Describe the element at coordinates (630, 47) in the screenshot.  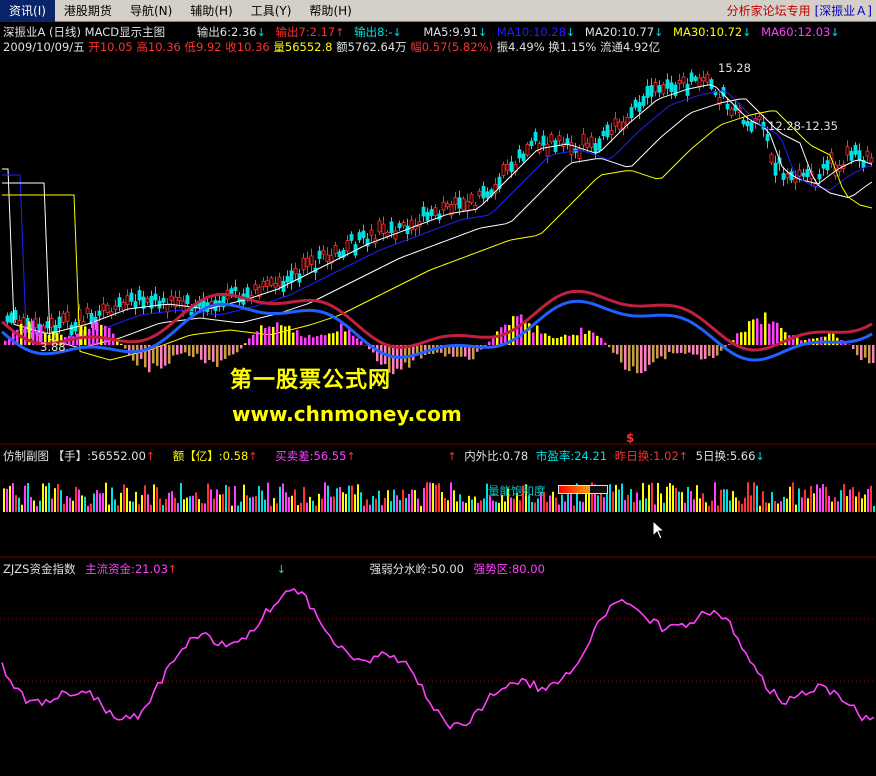
I see `quote-float: 流通4.92亿` at that location.